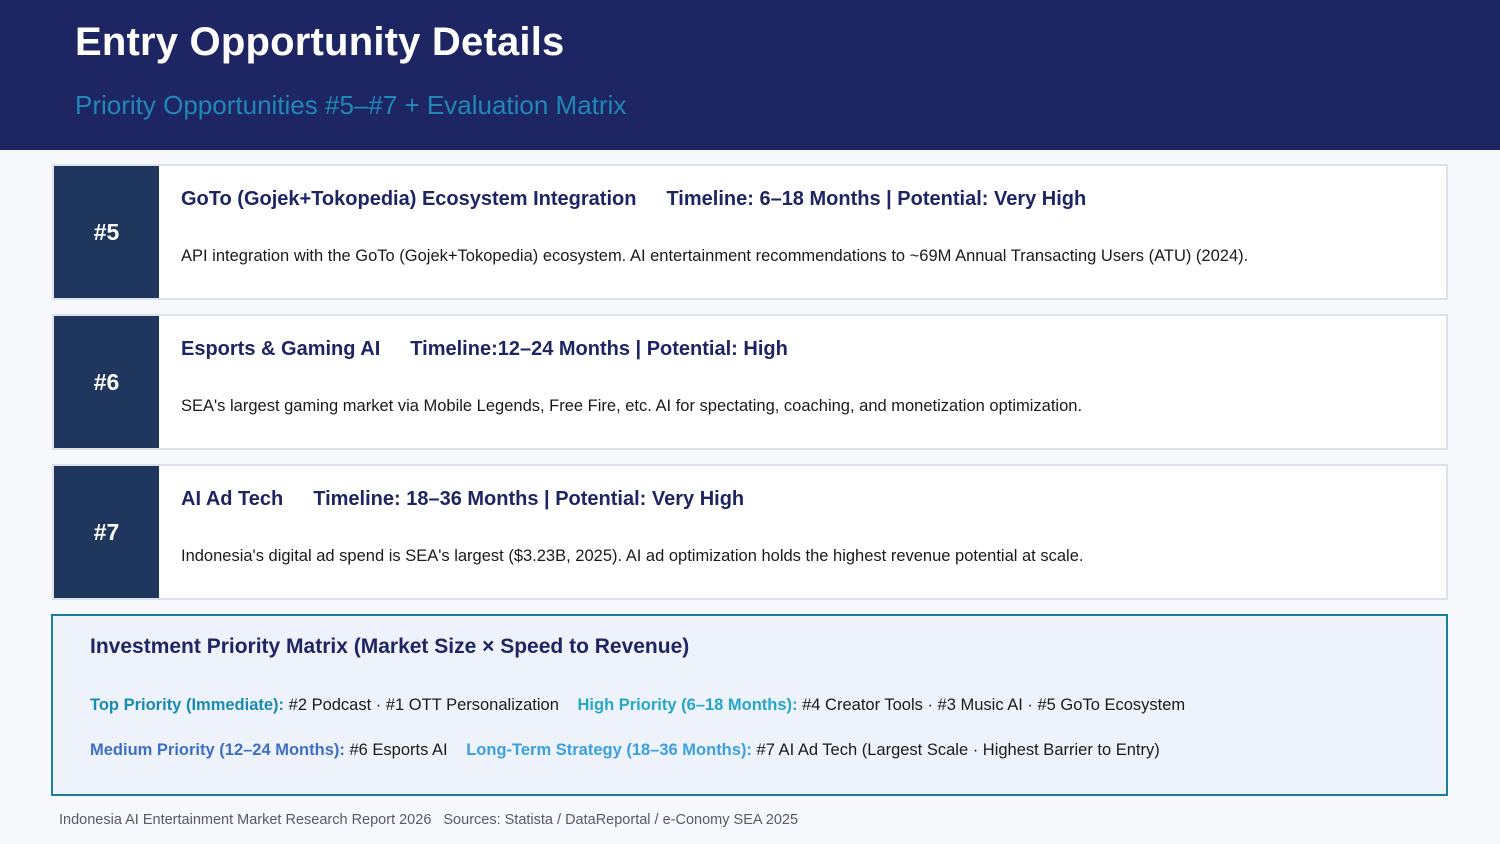 This screenshot has height=844, width=1500. Describe the element at coordinates (187, 705) in the screenshot. I see `tier-label-top: Top Priority (Immediate):` at that location.